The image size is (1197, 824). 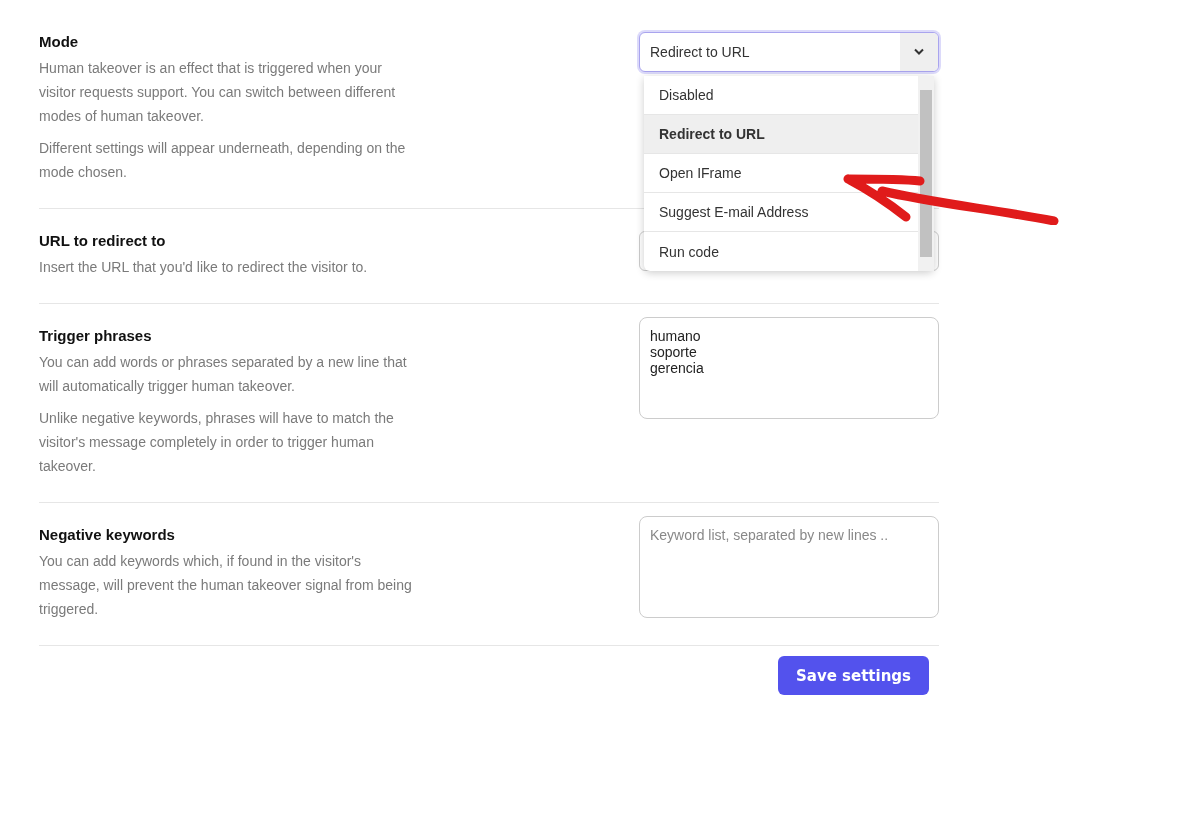 What do you see at coordinates (217, 442) in the screenshot?
I see `section-description: Unlike negative keywords, phrases will have to match the visitor's message completely in order to trigger human takeover.` at bounding box center [217, 442].